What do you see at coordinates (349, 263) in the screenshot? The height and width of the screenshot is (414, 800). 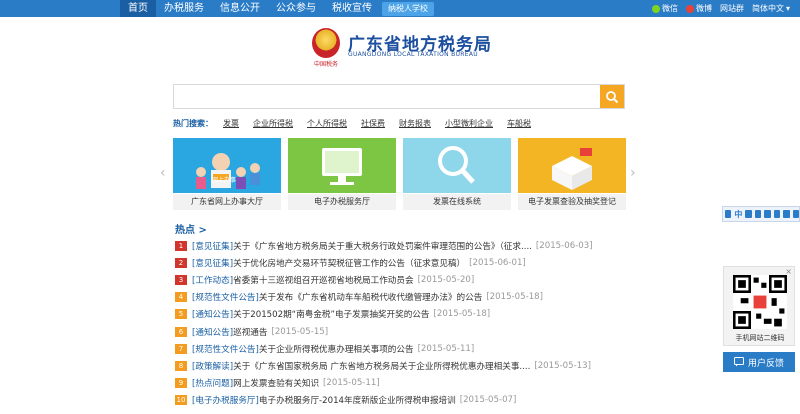 I see `news-title: 关于优化房地产交易环节契税征管工作的公告（征求意见稿）` at bounding box center [349, 263].